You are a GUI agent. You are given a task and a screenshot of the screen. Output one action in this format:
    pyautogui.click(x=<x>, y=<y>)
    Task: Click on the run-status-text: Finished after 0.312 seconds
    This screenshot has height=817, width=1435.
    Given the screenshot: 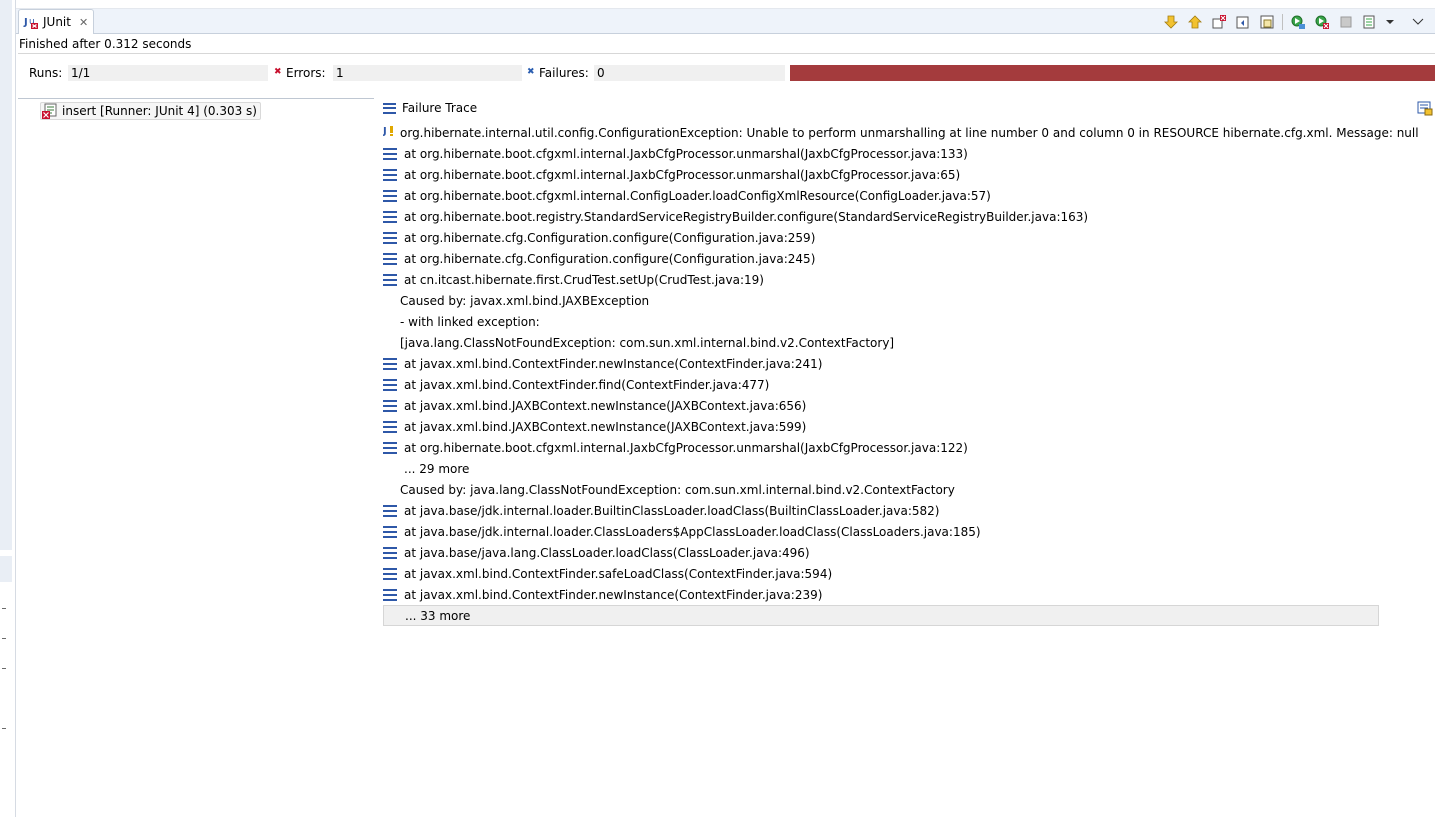 What is the action you would take?
    pyautogui.click(x=105, y=44)
    